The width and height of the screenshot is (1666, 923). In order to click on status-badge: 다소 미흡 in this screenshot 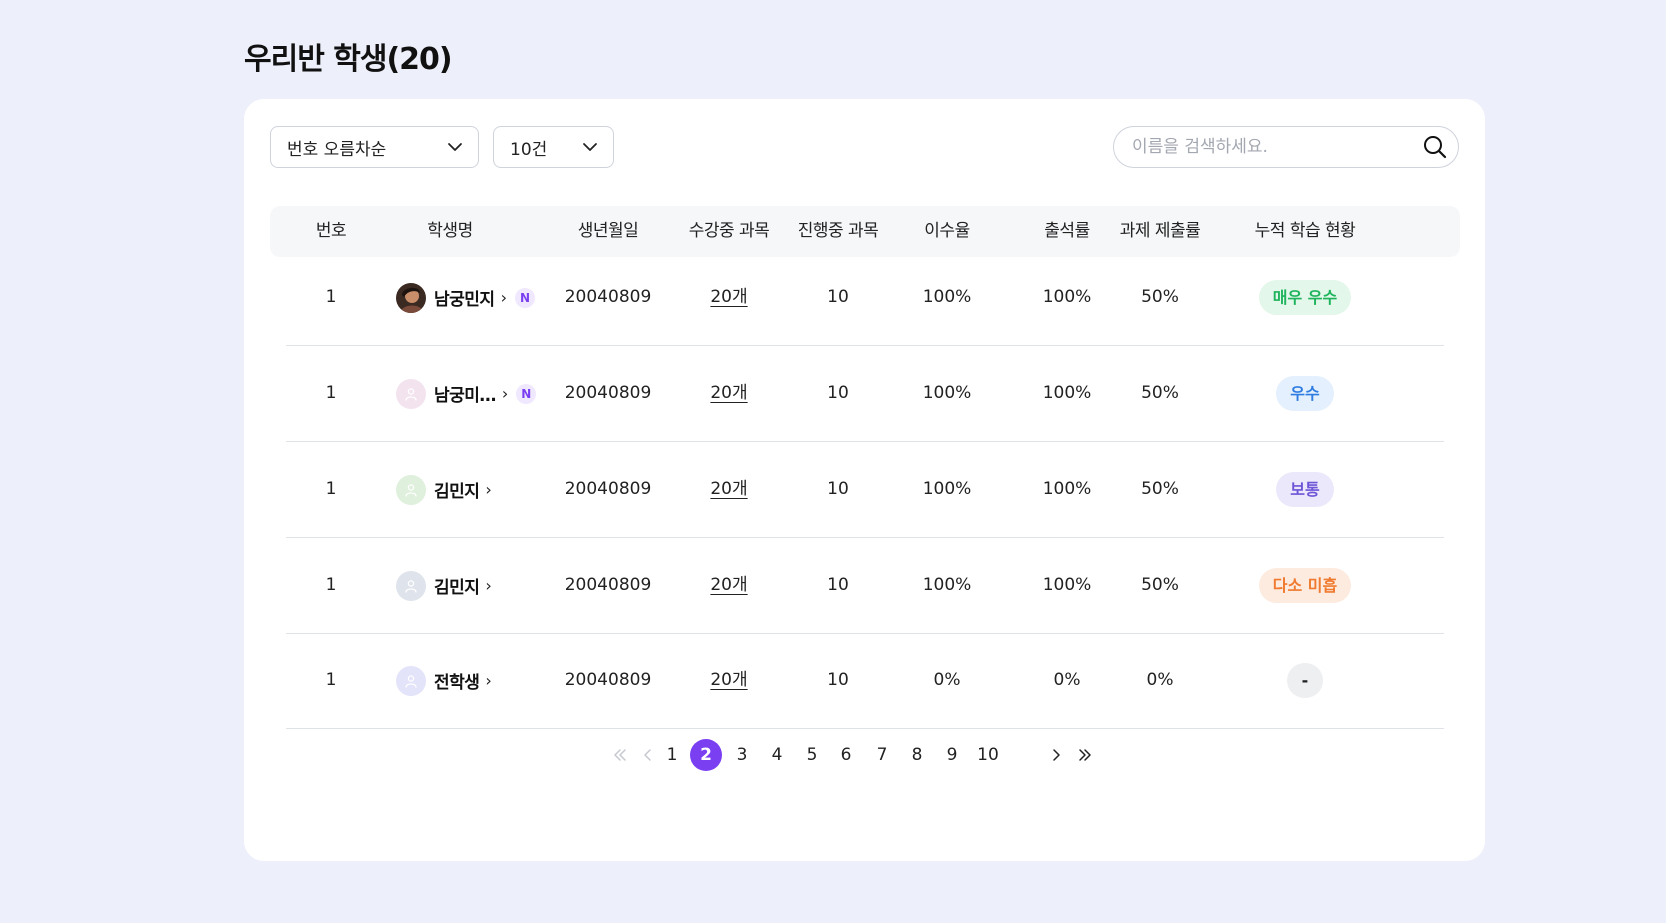, I will do `click(1305, 585)`.